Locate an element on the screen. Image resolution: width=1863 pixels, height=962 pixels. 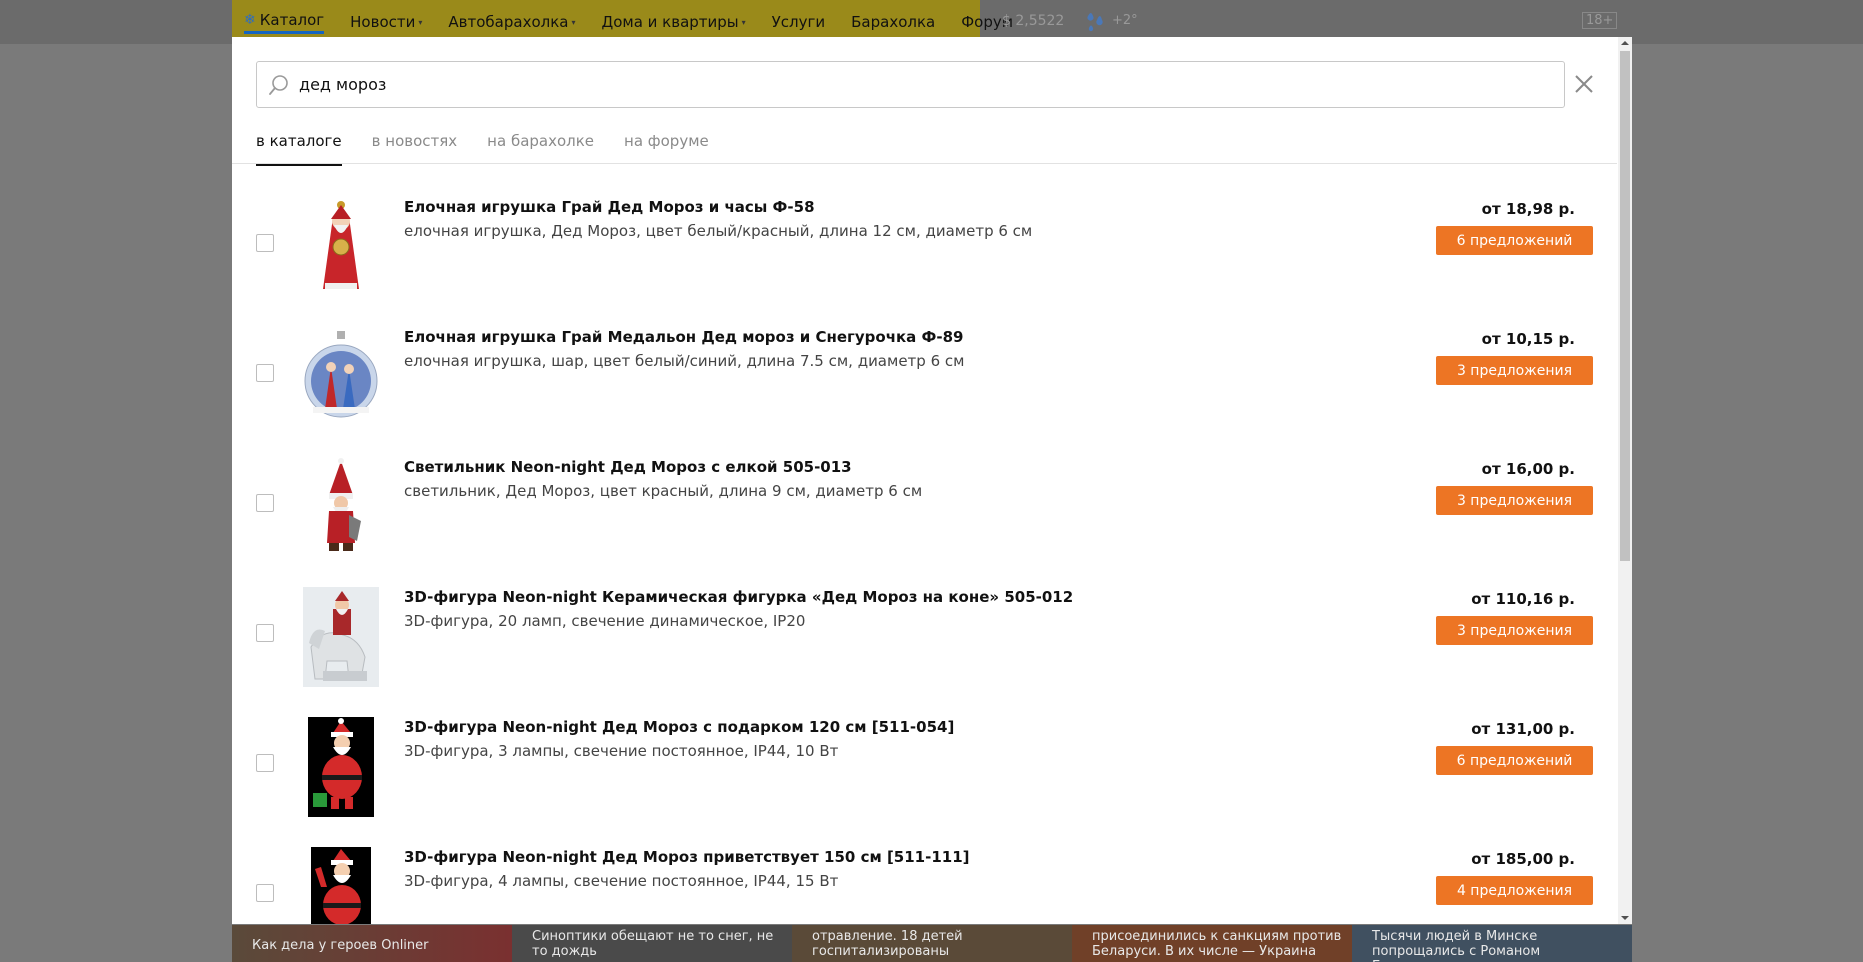
nav-item-label: Каталог is located at coordinates (292, 19).